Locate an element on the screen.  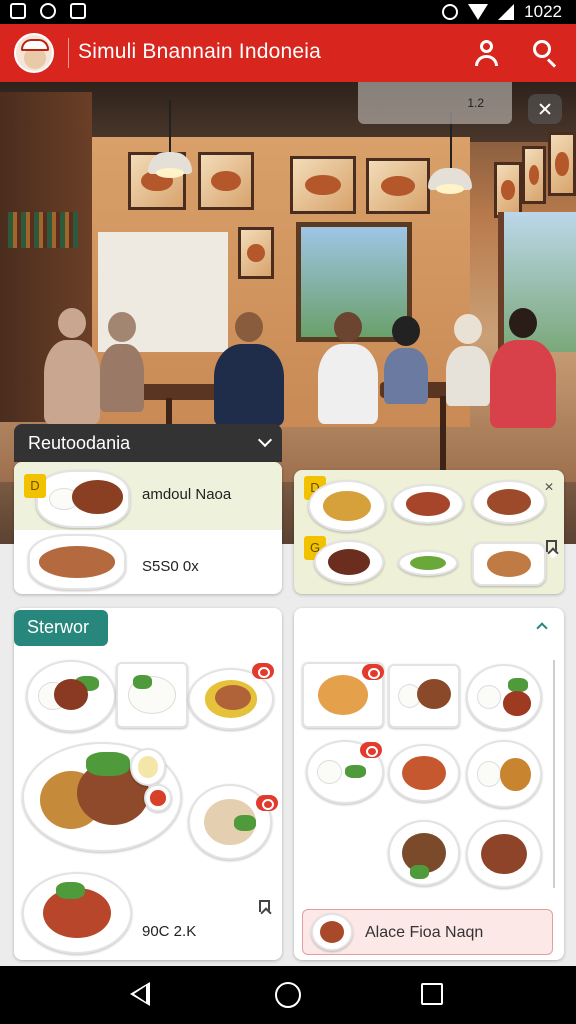
home-icon is located at coordinates (288, 995).